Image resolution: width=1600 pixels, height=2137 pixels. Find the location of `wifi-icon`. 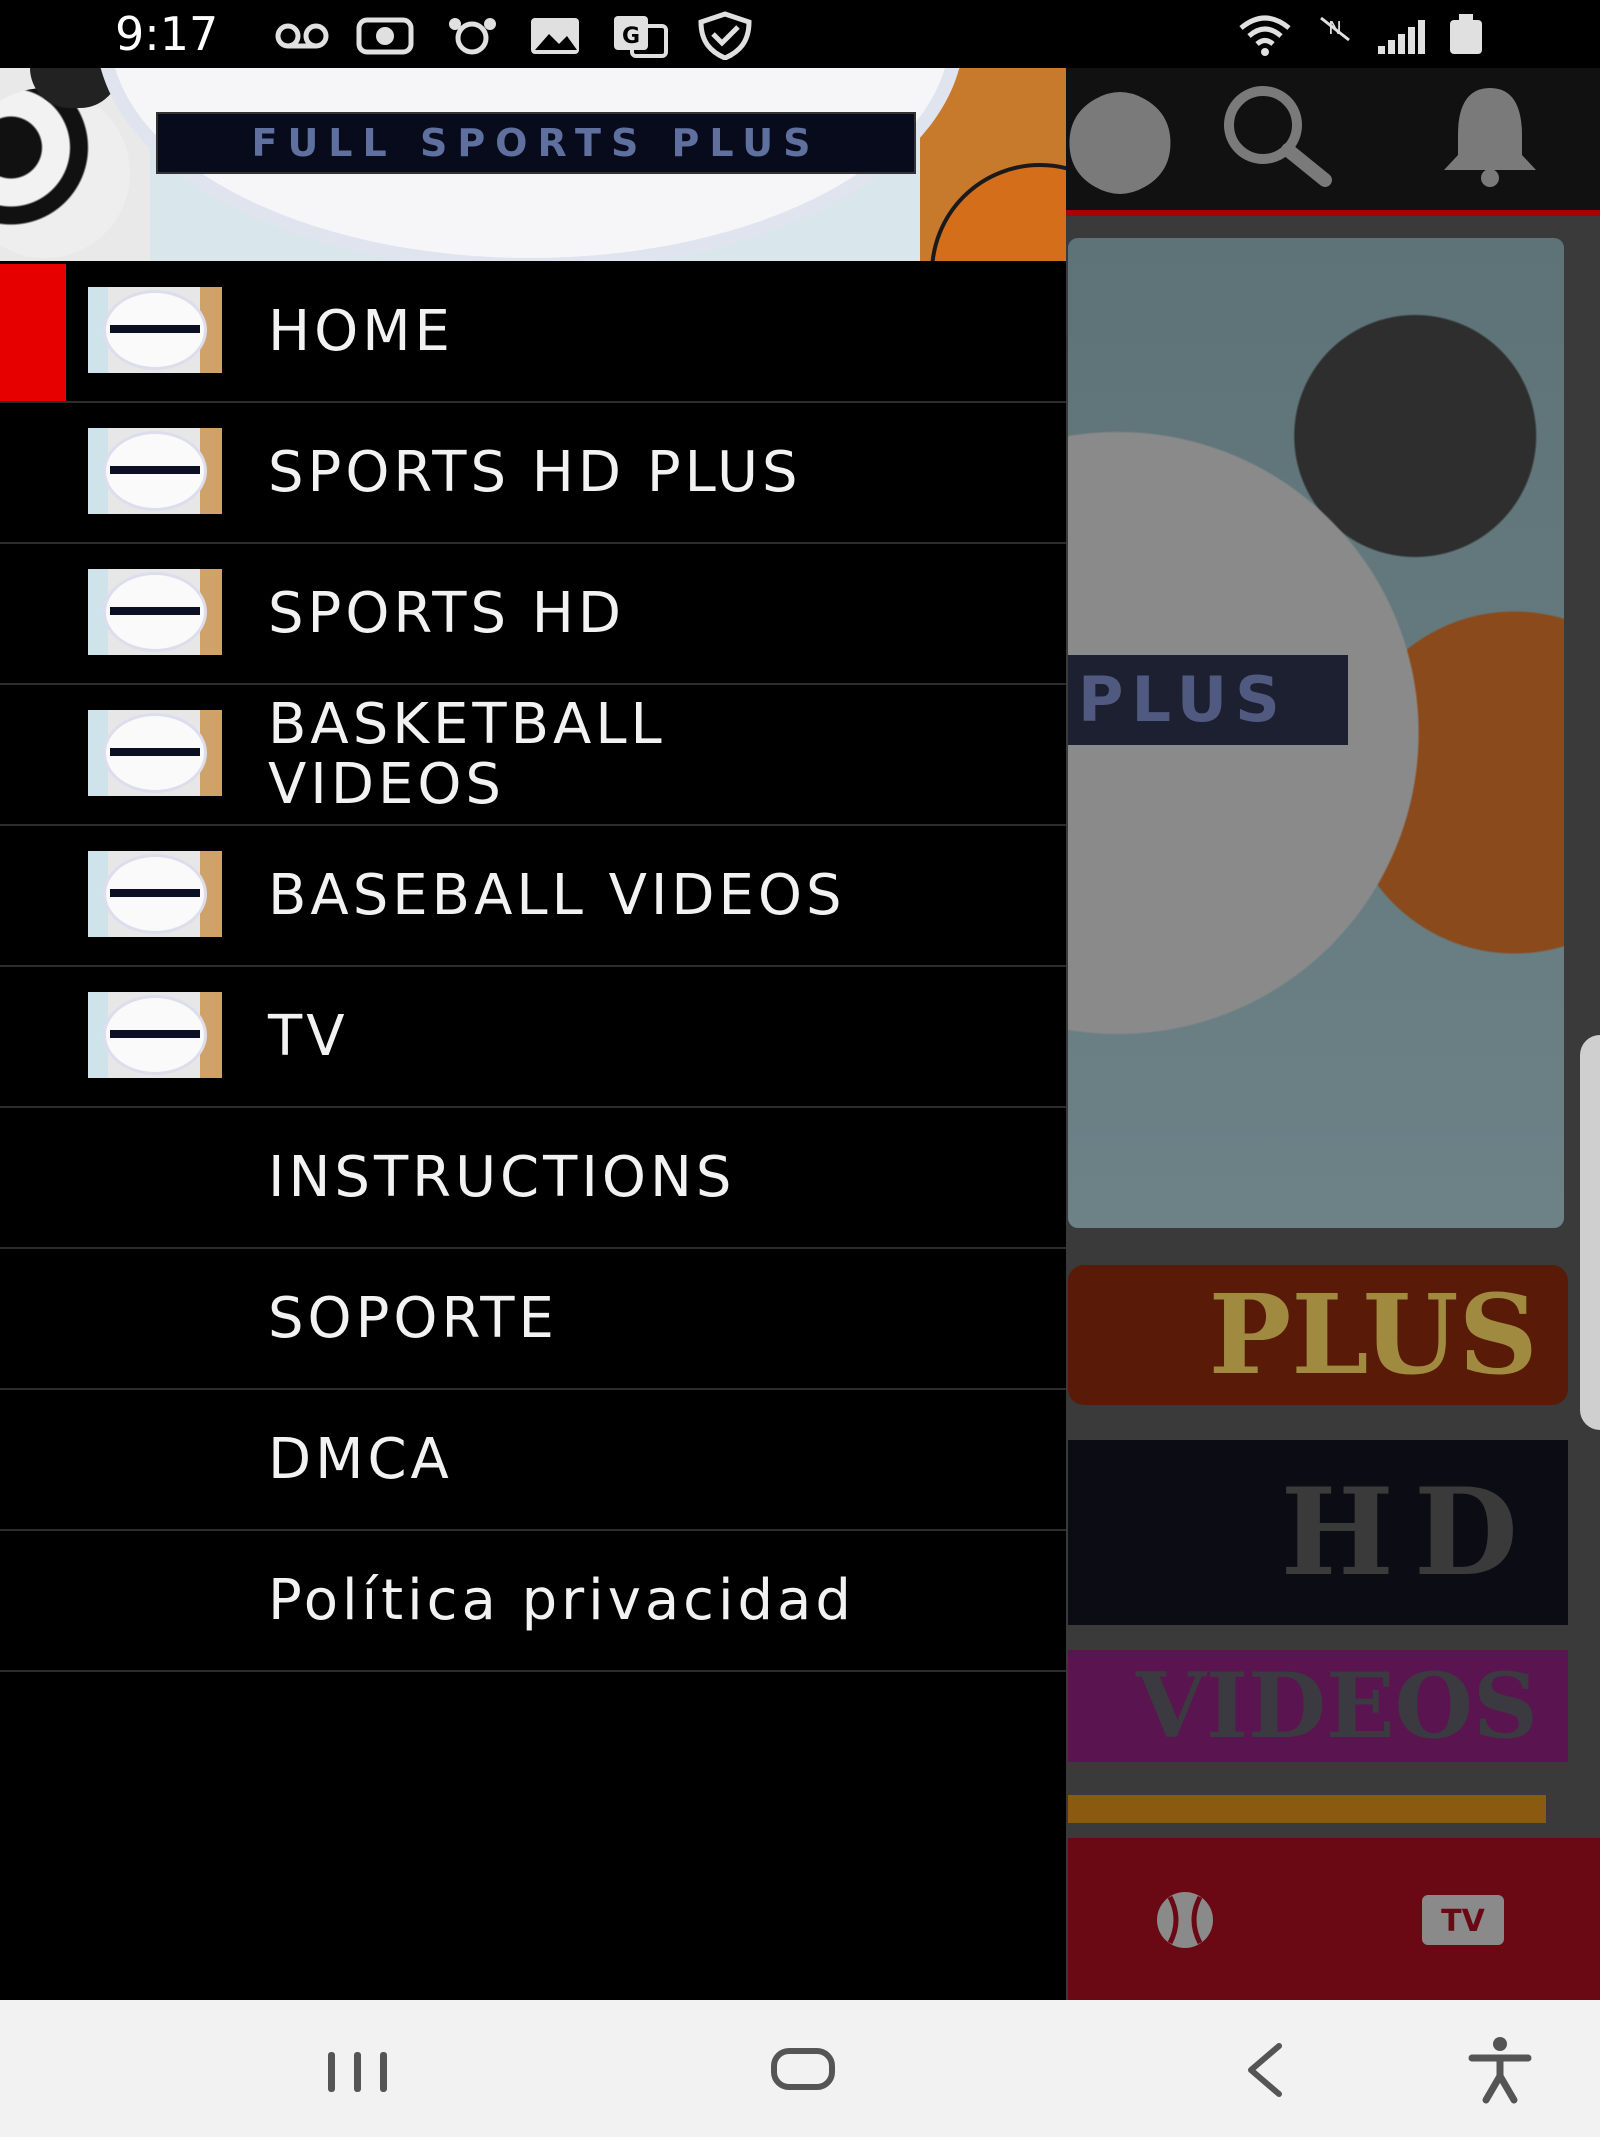

wifi-icon is located at coordinates (1265, 35).